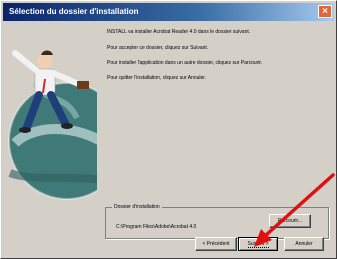  What do you see at coordinates (168, 12) in the screenshot?
I see `title-bar: Sélection du dossier d'installation ×` at bounding box center [168, 12].